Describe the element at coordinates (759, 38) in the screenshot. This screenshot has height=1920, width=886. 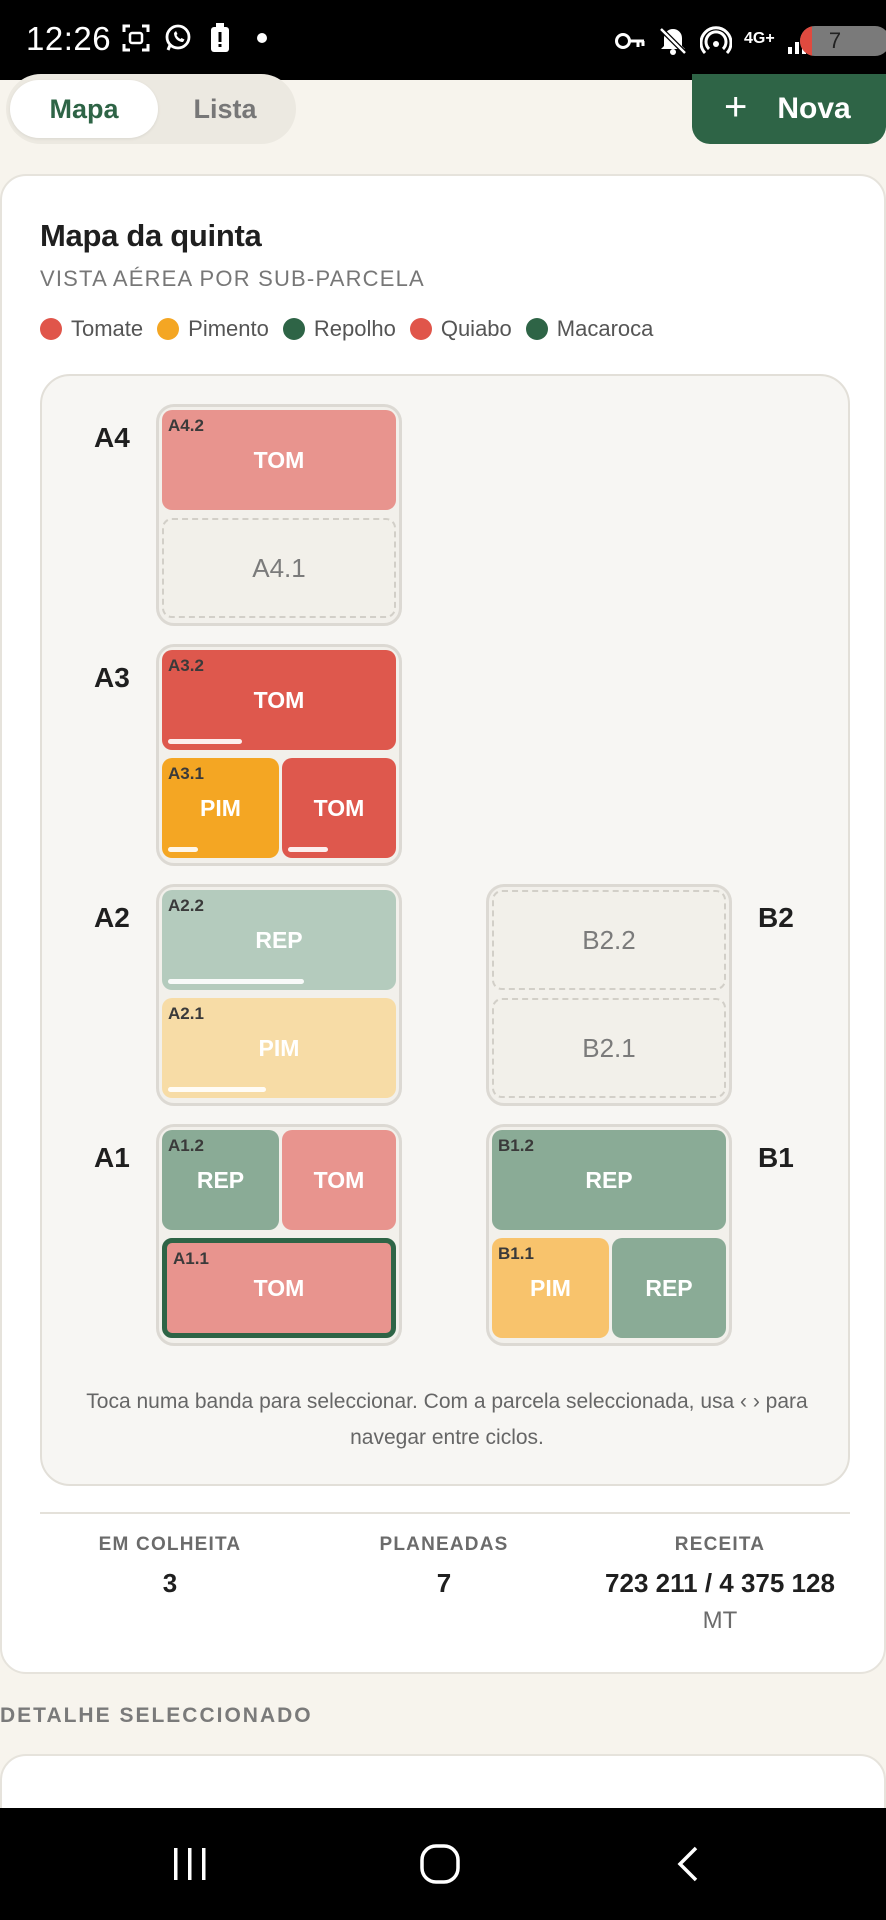
I see `network-type: 4G+` at that location.